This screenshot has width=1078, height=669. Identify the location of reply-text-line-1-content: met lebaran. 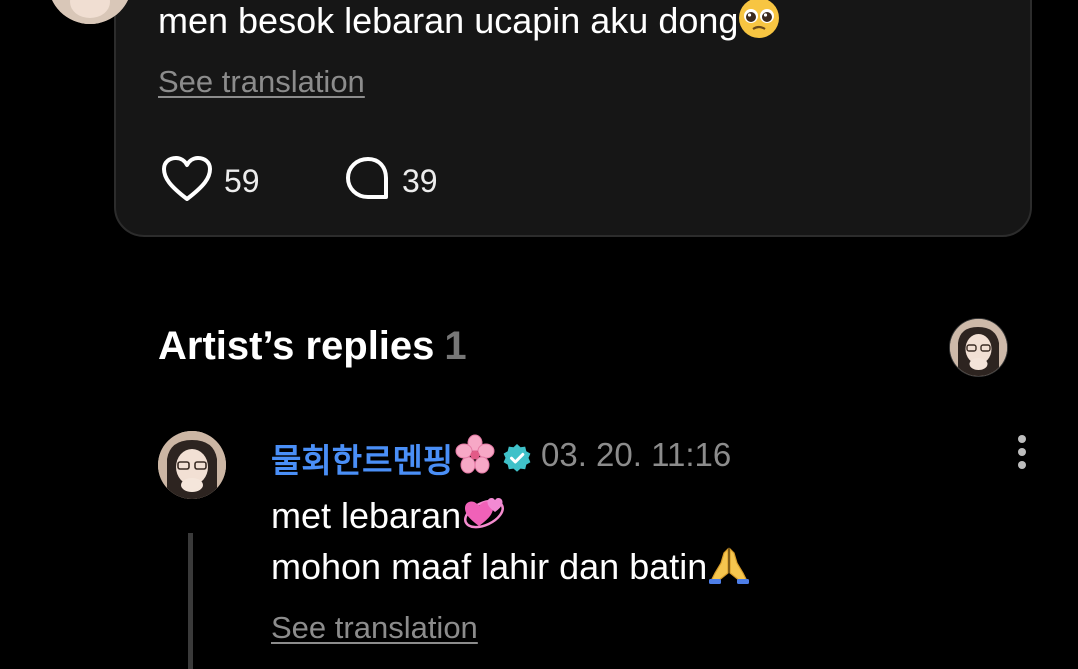
(366, 515).